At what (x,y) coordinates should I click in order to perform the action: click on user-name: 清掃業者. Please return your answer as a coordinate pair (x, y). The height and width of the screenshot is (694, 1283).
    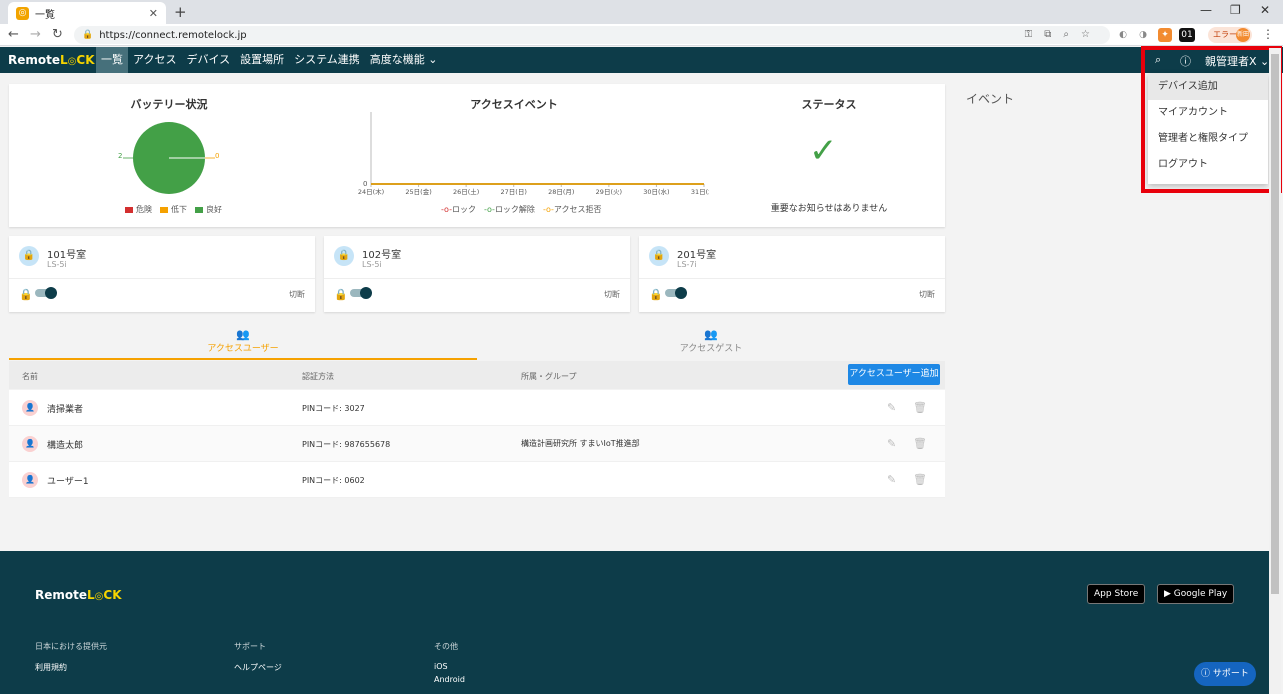
    Looking at the image, I should click on (65, 408).